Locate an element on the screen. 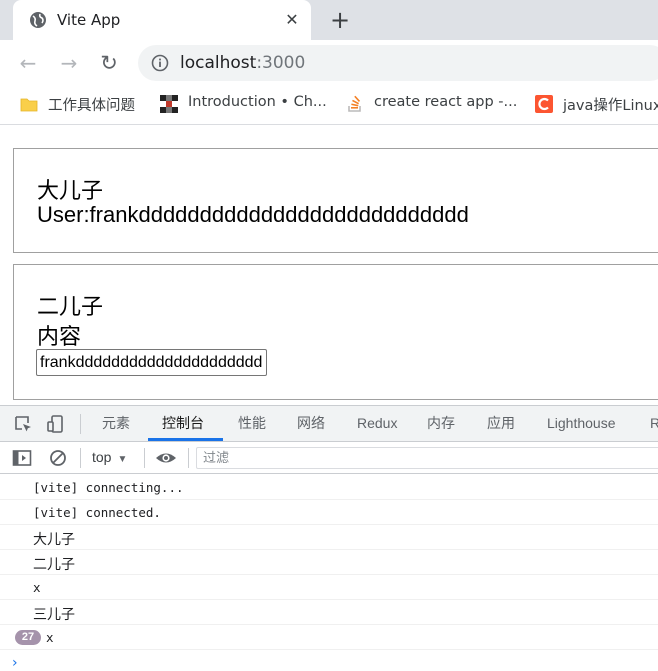  context-value: top is located at coordinates (102, 457).